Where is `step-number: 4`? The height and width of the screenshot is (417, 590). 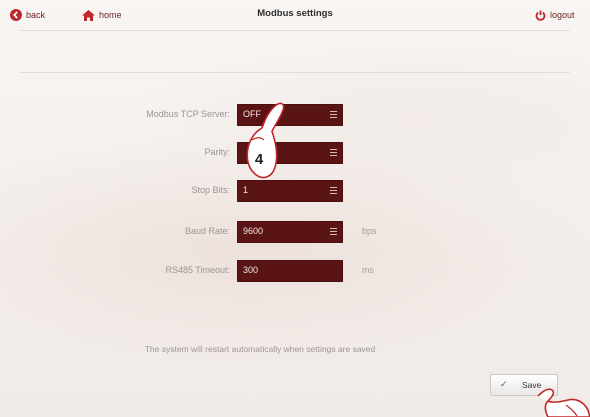
step-number: 4 is located at coordinates (259, 159).